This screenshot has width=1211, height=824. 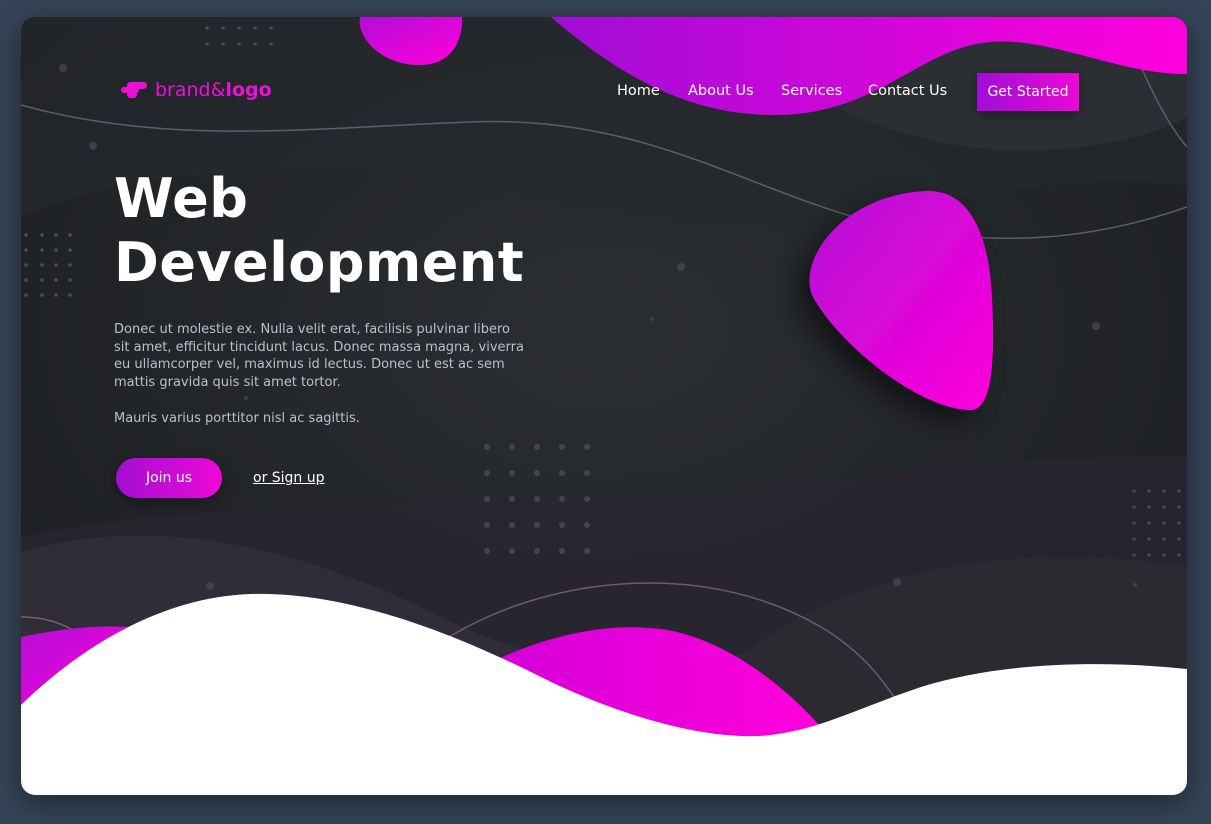 What do you see at coordinates (319, 262) in the screenshot?
I see `hero-title-line2: Development` at bounding box center [319, 262].